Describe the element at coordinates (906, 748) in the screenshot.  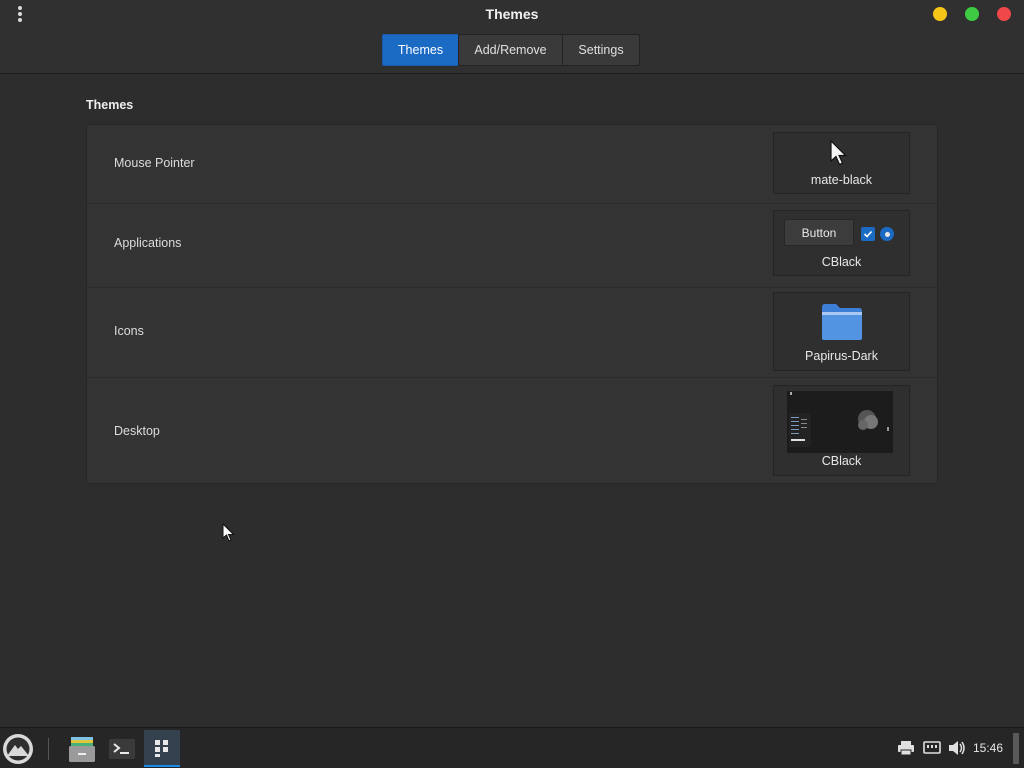
I see `printer-icon` at that location.